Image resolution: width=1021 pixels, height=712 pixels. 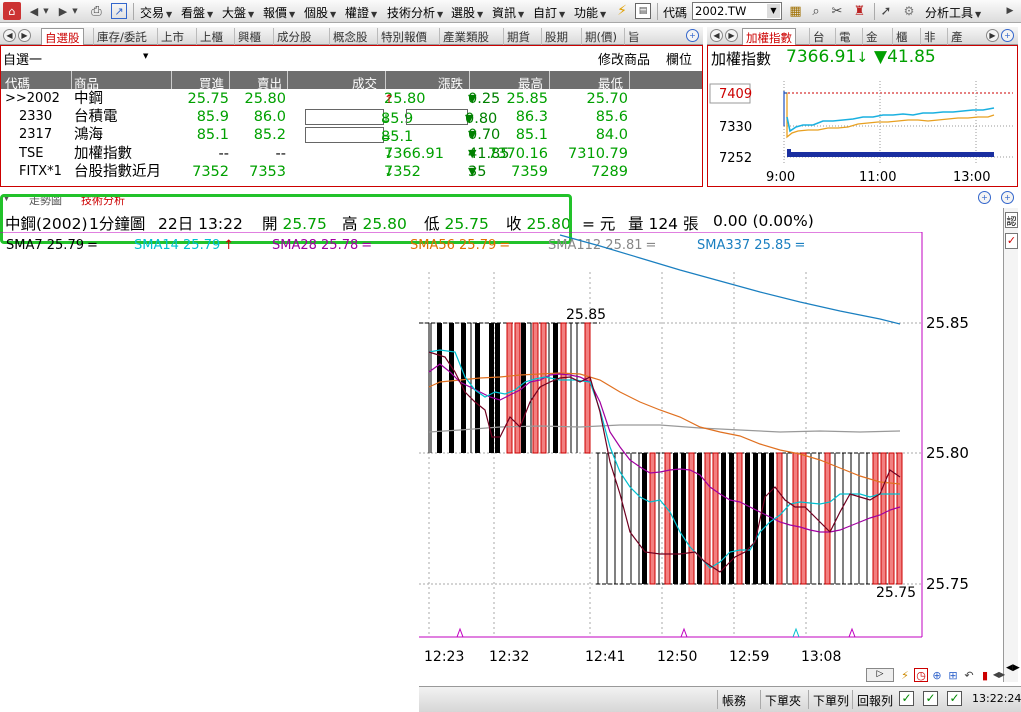 I want to click on menu-custom: 自訂 ▼, so click(x=549, y=12).